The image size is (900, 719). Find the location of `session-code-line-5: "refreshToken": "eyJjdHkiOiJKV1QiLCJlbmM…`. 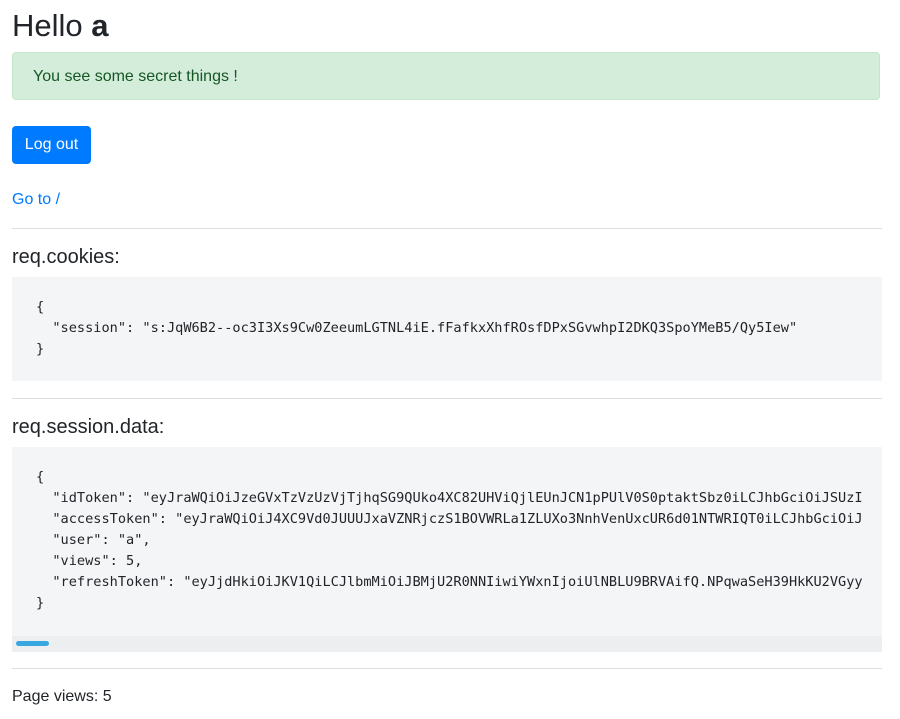

session-code-line-5: "refreshToken": "eyJjdHkiOiJKV1QiLCJlbmM… is located at coordinates (449, 582).